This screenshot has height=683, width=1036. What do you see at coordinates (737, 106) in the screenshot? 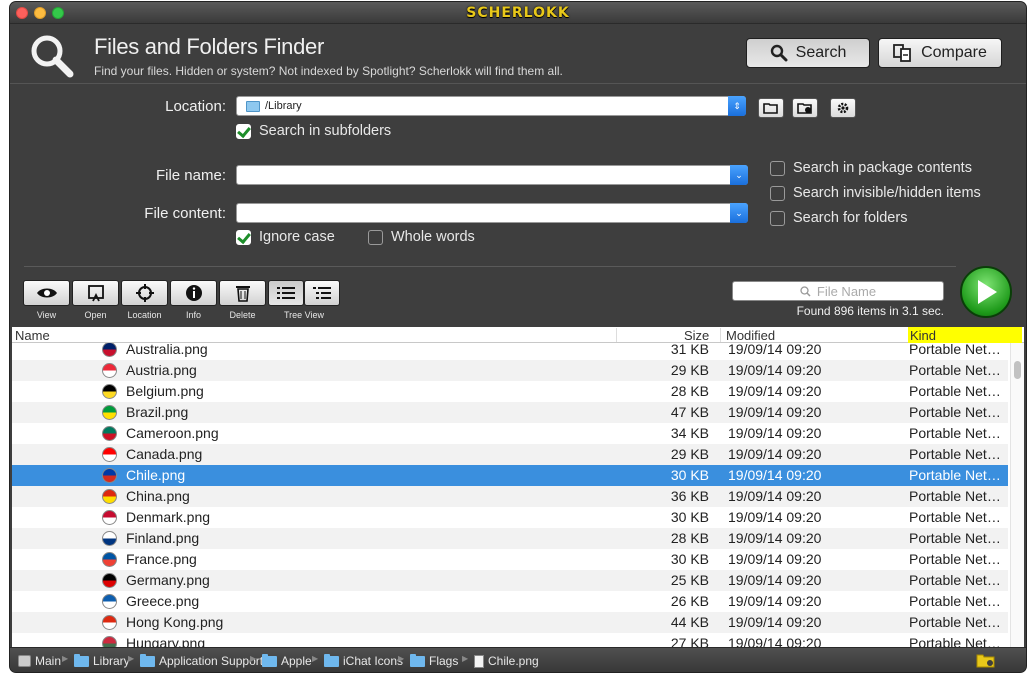
I see `location-dropdown-arrow-icon: ⇕` at bounding box center [737, 106].